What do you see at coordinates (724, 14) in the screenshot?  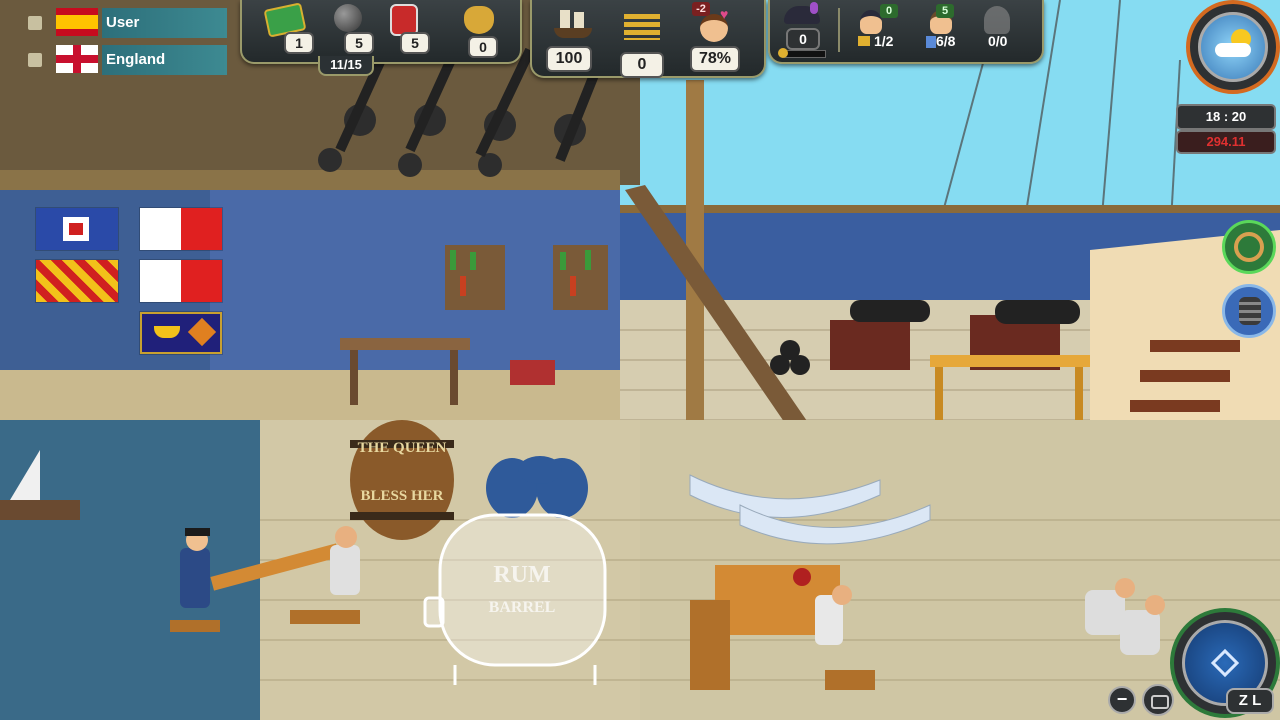 I see `heart-icon: ♥` at bounding box center [724, 14].